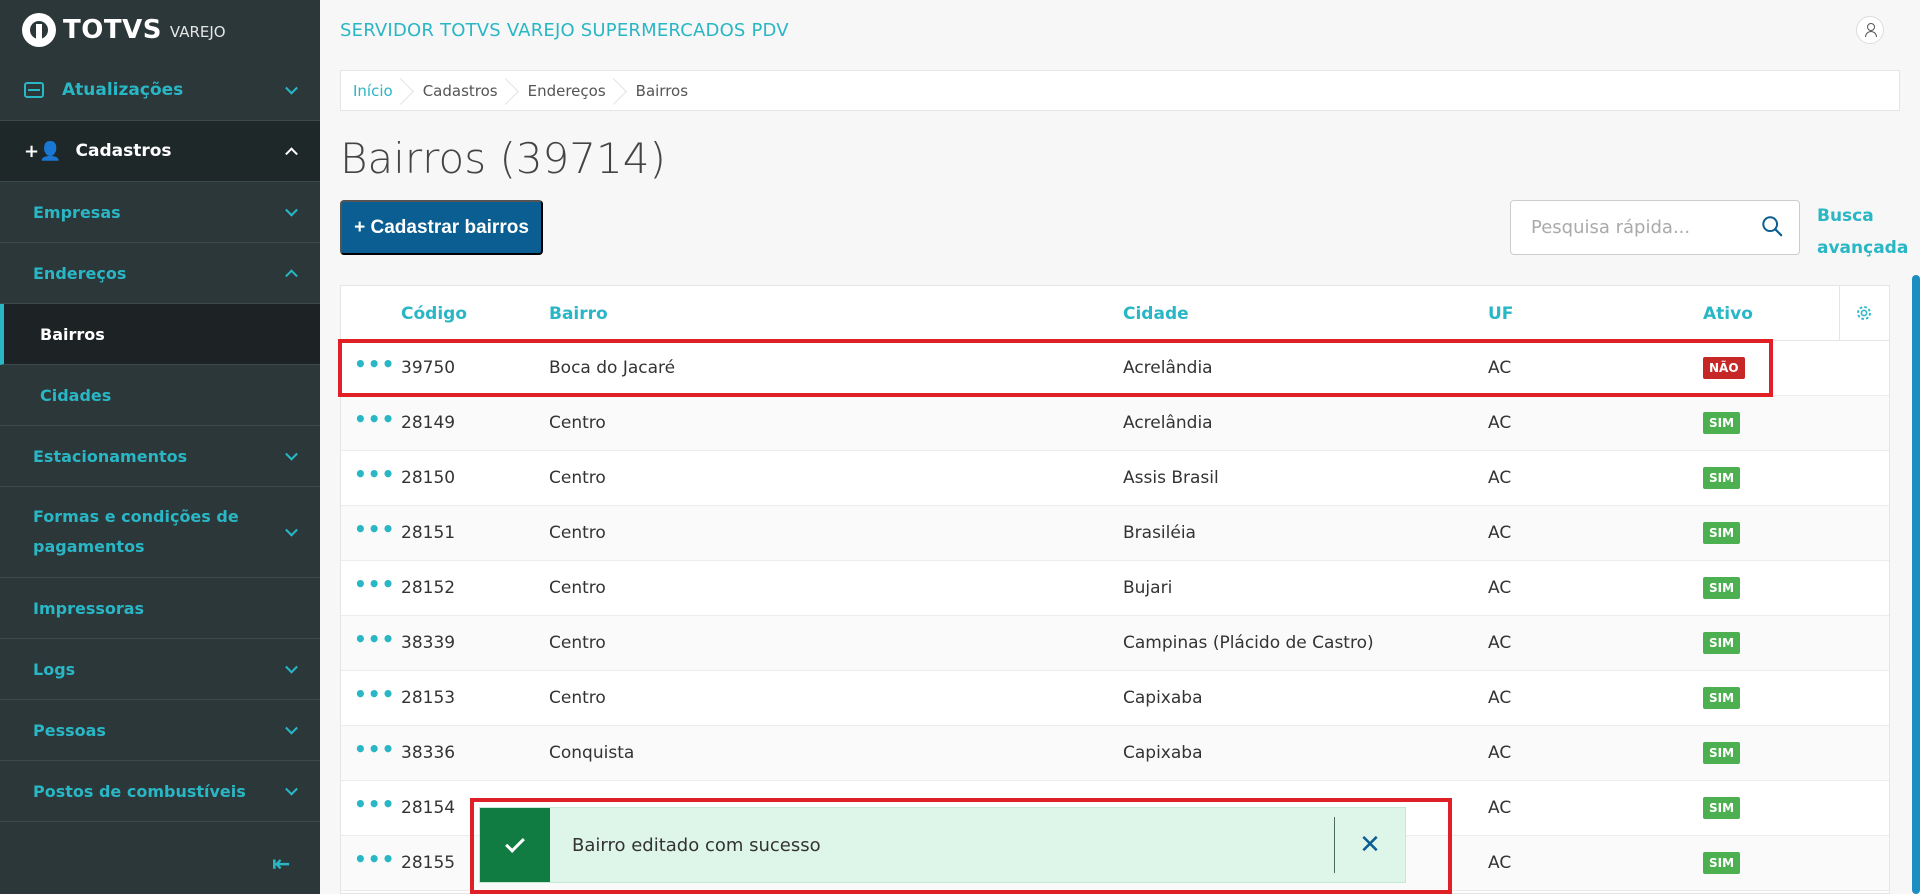 This screenshot has width=1920, height=894. Describe the element at coordinates (1728, 314) in the screenshot. I see `column-header-ativo: Ativo` at that location.